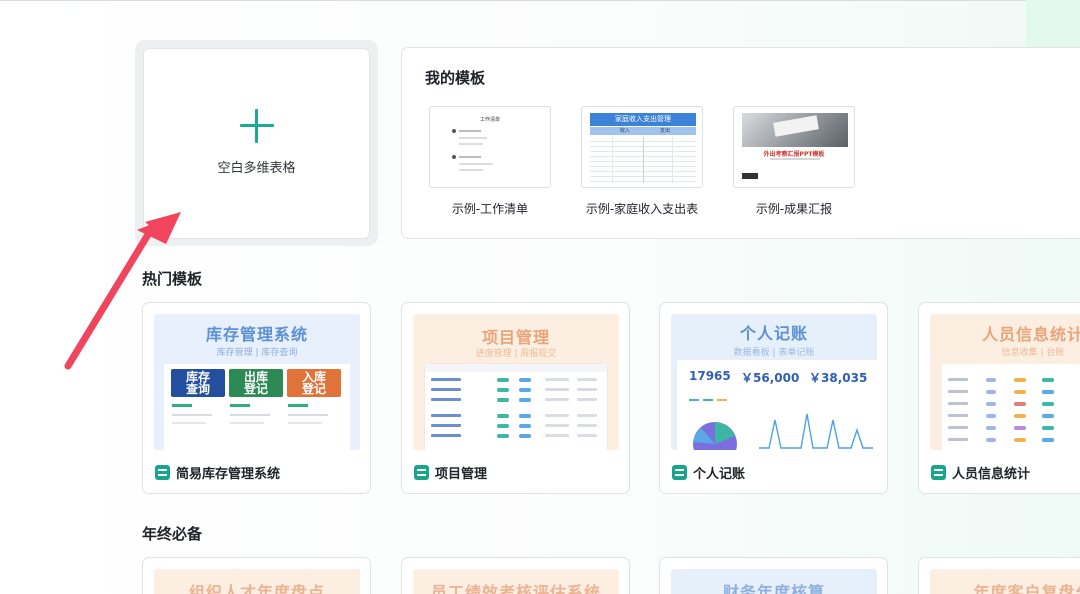 This screenshot has width=1080, height=594. Describe the element at coordinates (490, 147) in the screenshot. I see `template-thumbnail: 工作清单` at that location.